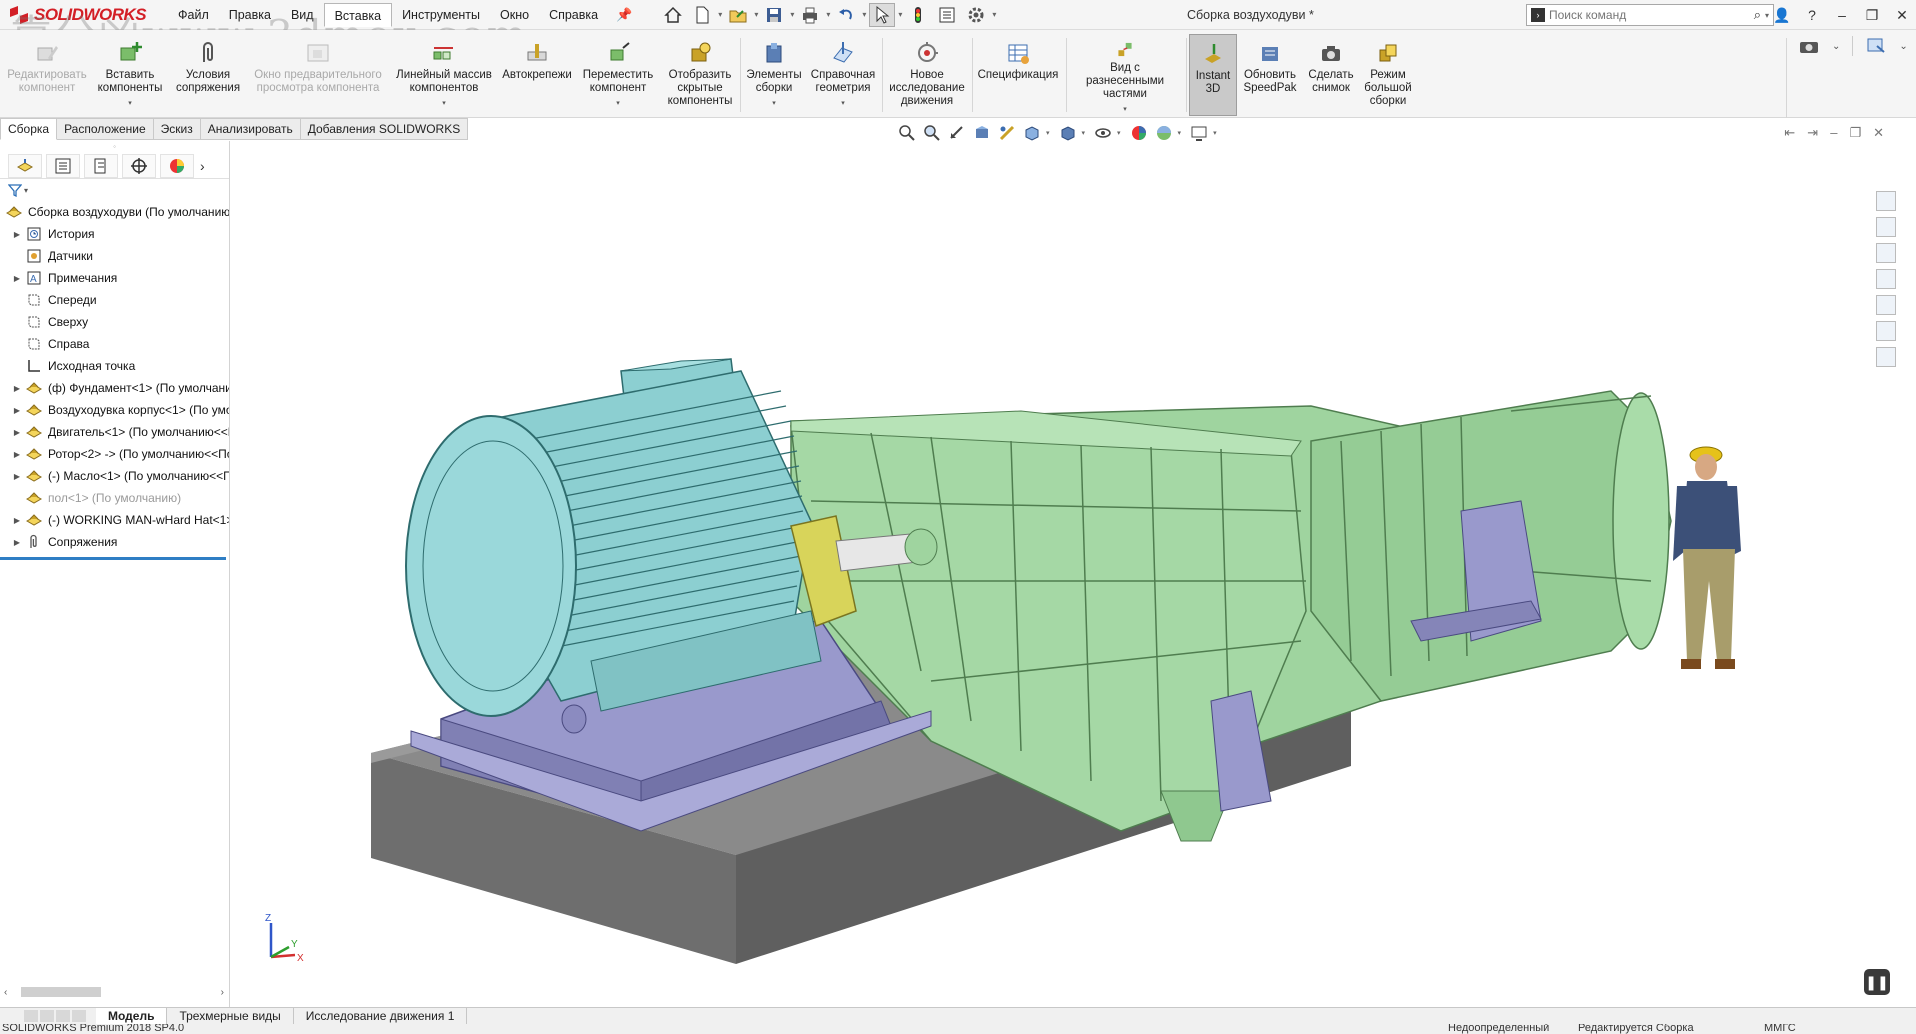 Image resolution: width=1916 pixels, height=1034 pixels. Describe the element at coordinates (828, 14) in the screenshot. I see `print-dropdown-icon: ▾` at that location.